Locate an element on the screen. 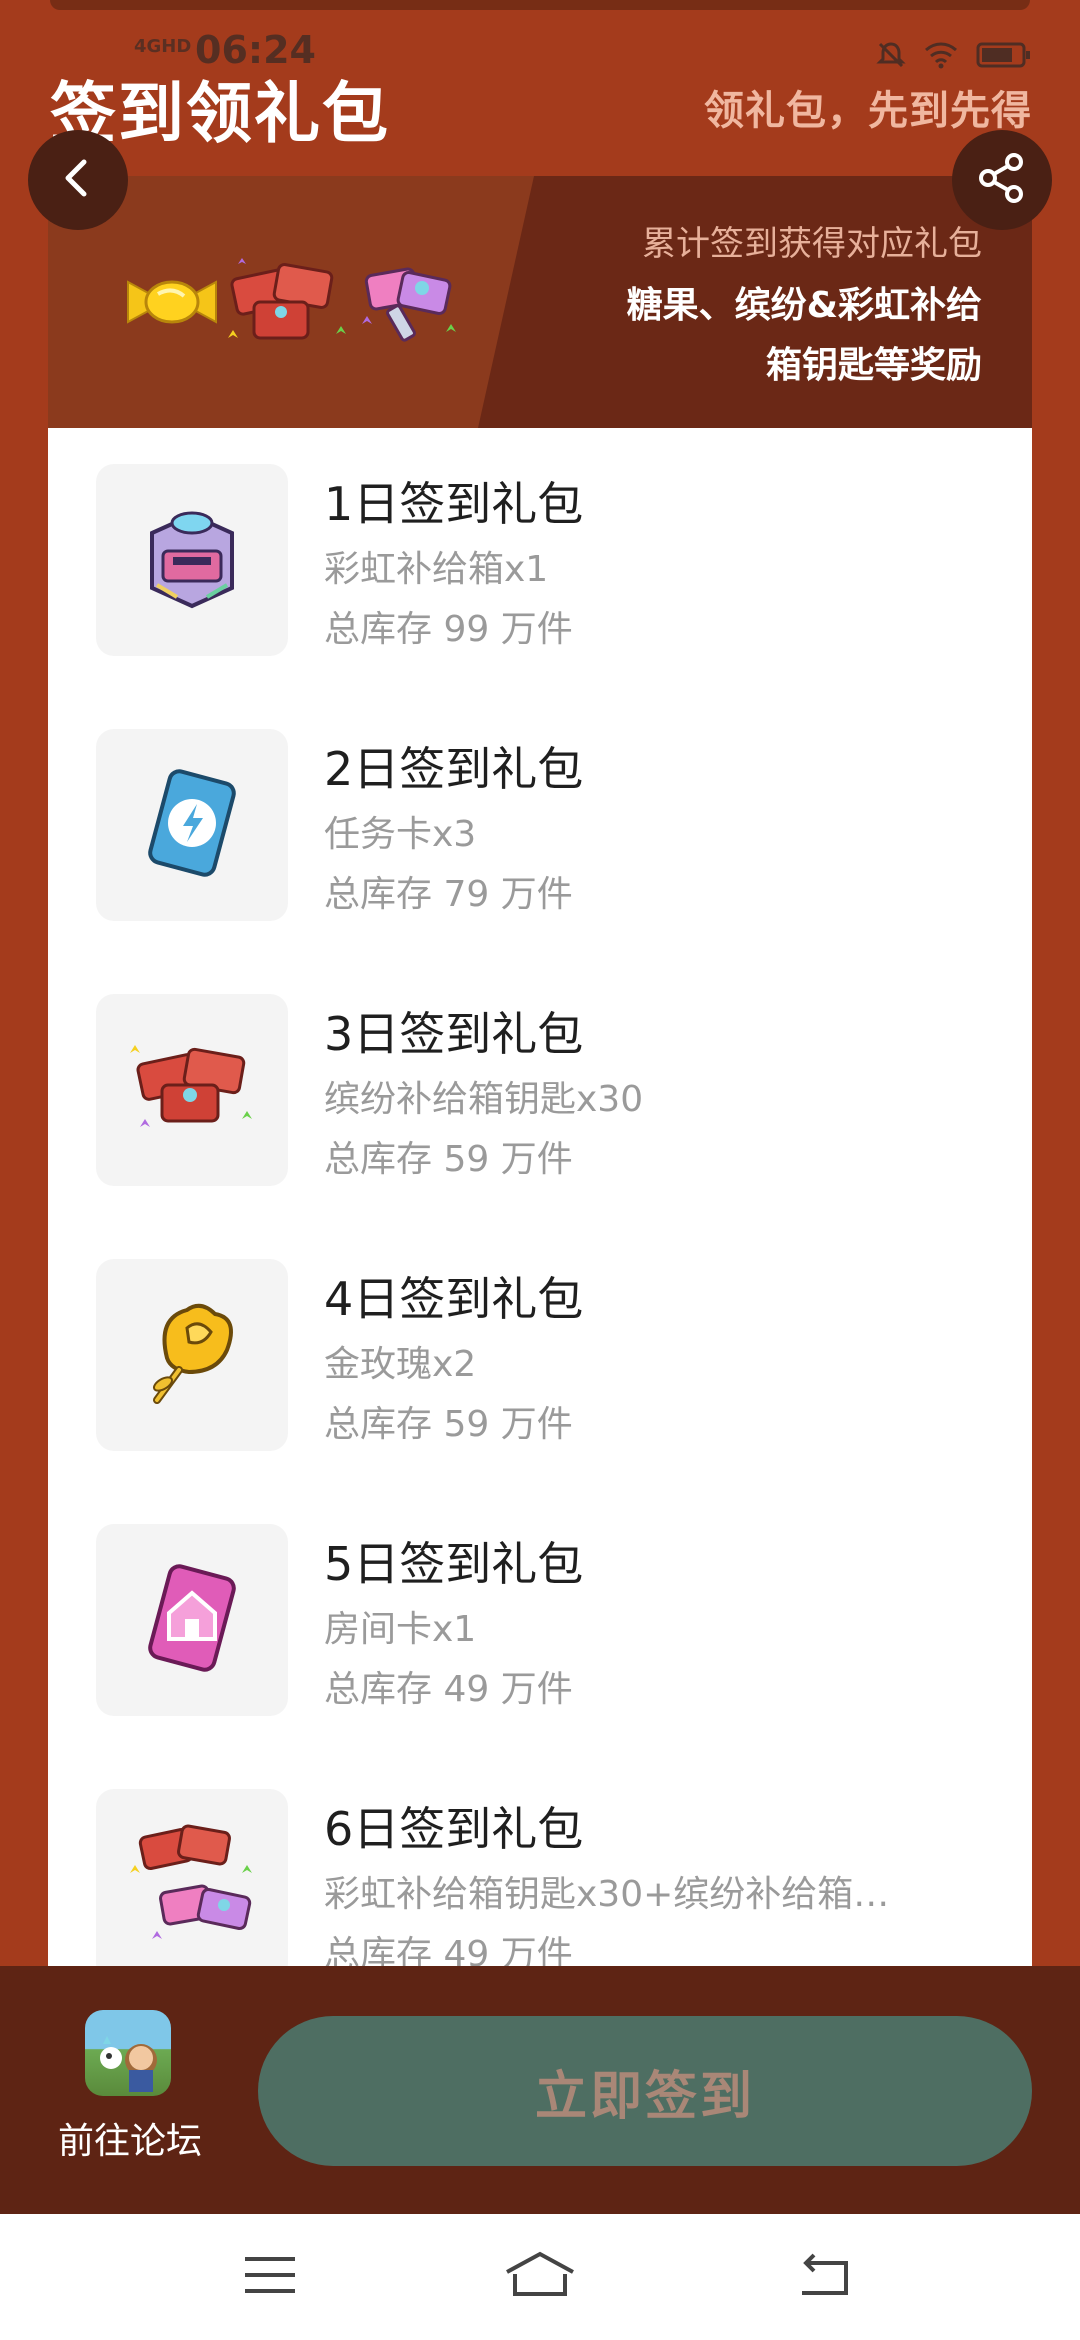 The image size is (1080, 2340). gift-item-day3: 3日签到礼包 缤纷补给箱钥匙x30 总库存 59 万件 is located at coordinates (540, 1072).